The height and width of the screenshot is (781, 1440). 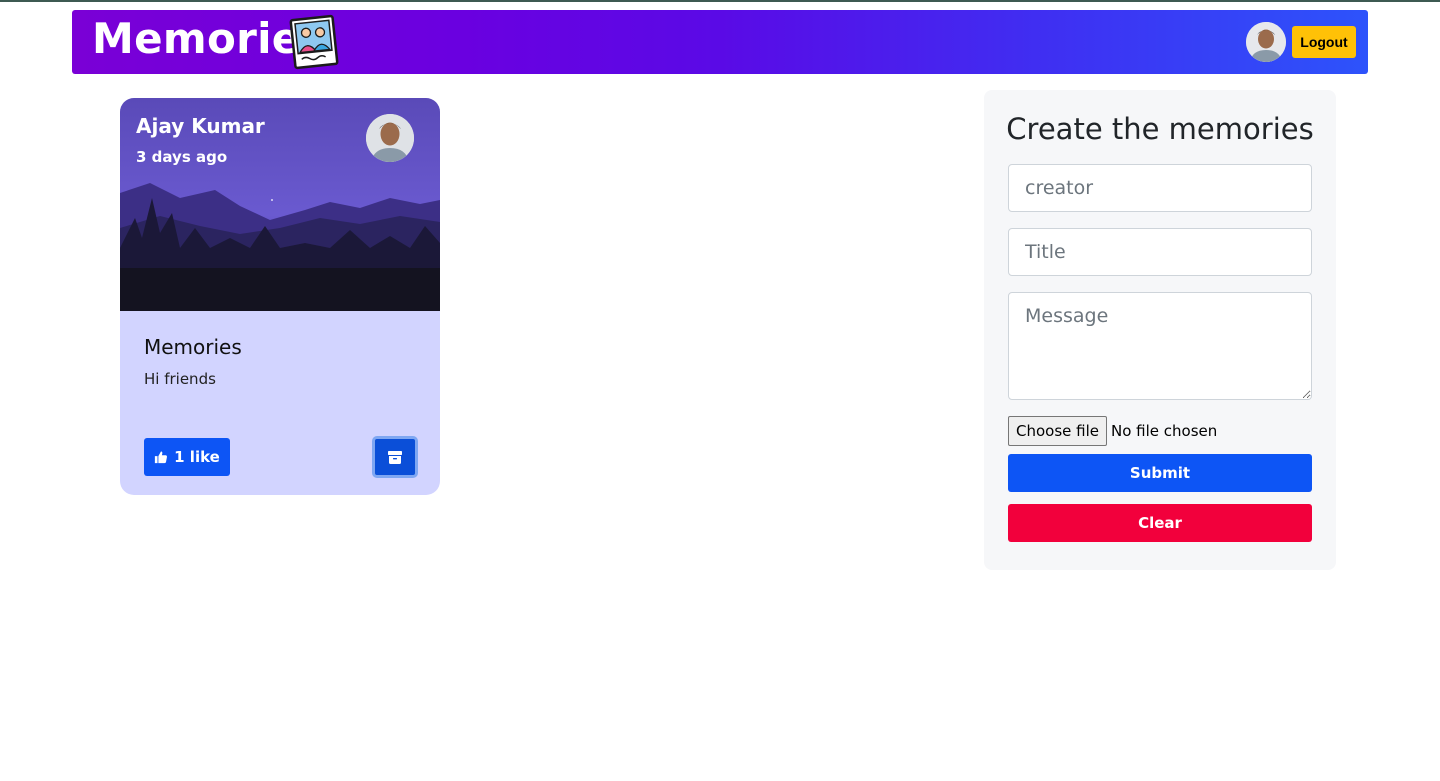 I want to click on post-author-avatar-image, so click(x=390, y=138).